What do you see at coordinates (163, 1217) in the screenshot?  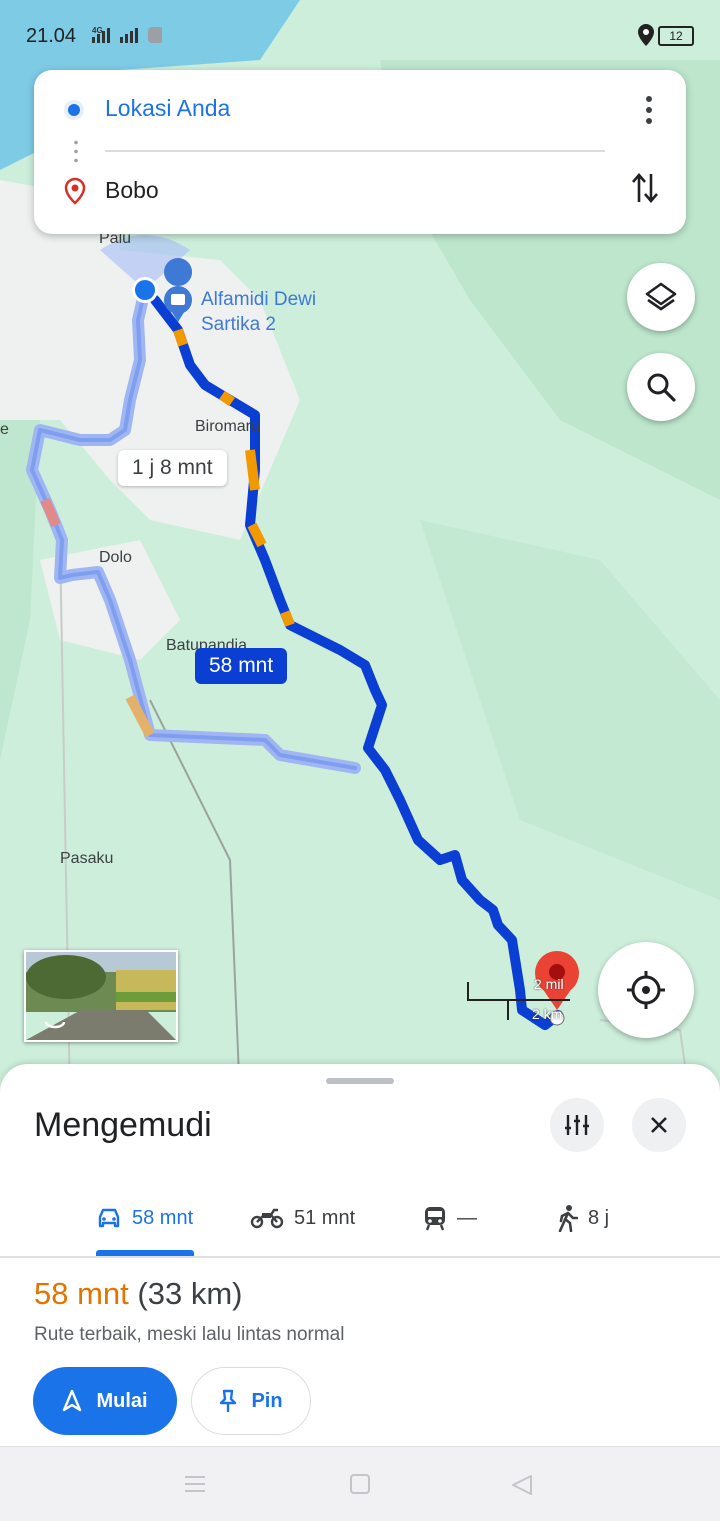 I see `tab-car-label: 58 mnt` at bounding box center [163, 1217].